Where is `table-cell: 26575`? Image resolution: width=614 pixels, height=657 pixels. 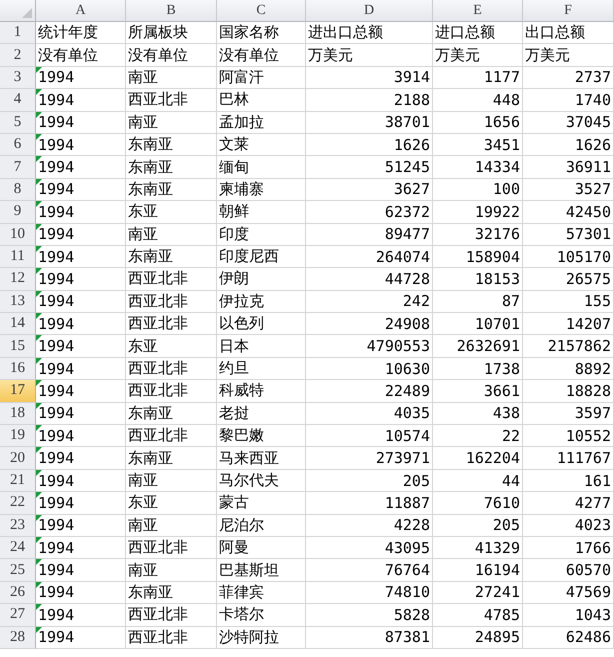
table-cell: 26575 is located at coordinates (568, 279).